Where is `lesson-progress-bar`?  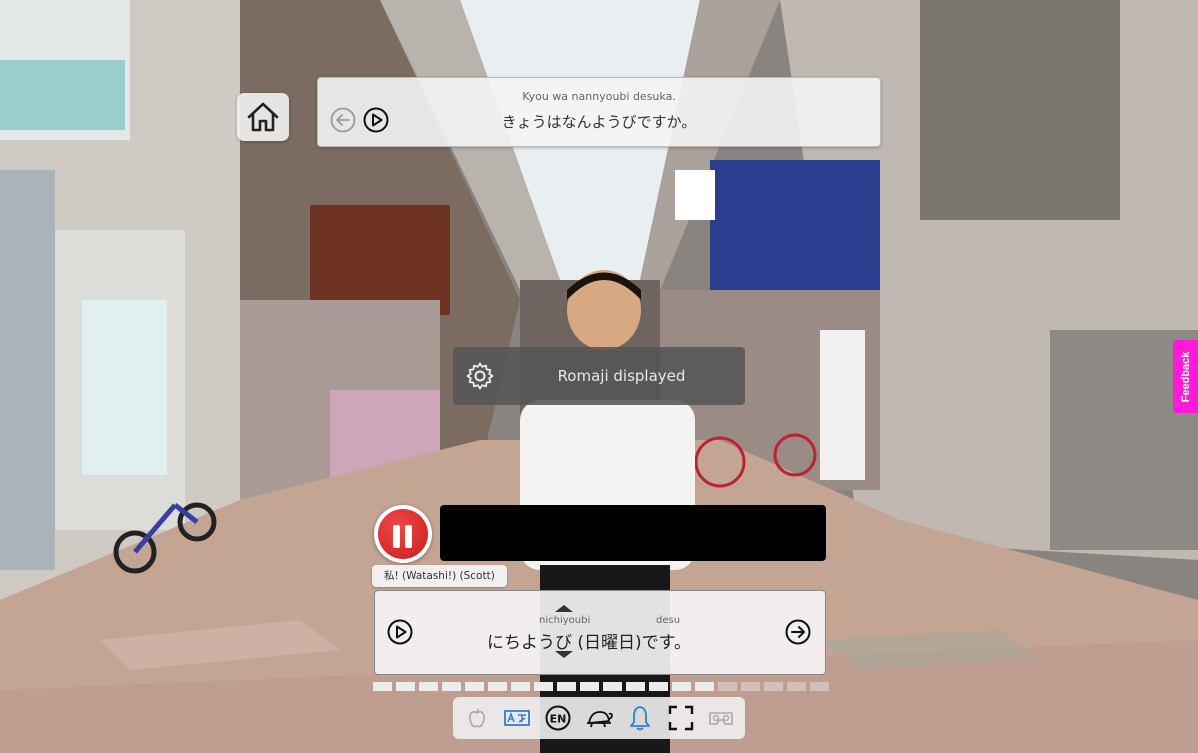 lesson-progress-bar is located at coordinates (601, 686).